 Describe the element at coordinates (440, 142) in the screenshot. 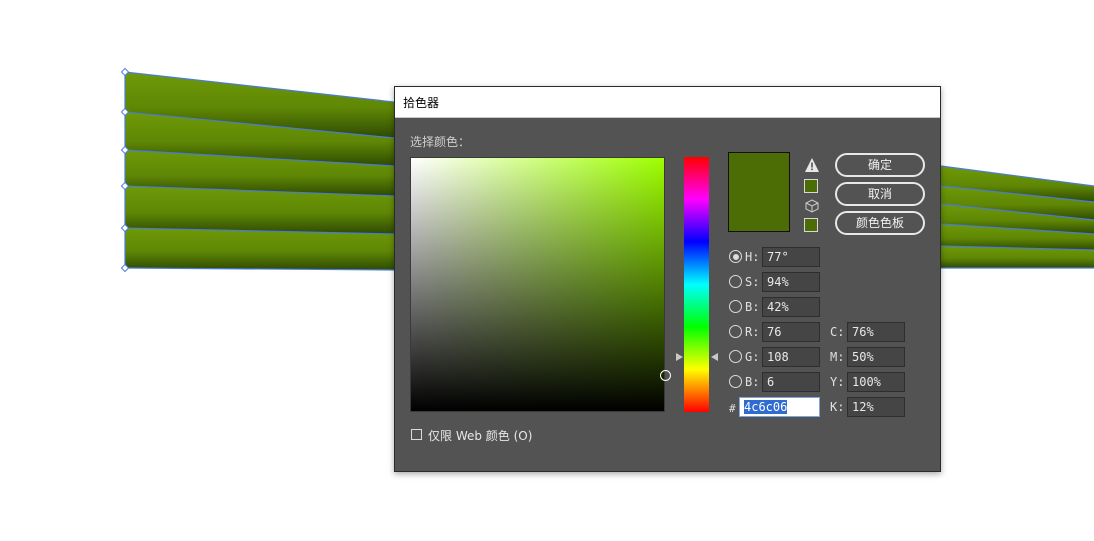

I see `select-color-label: 选择颜色：` at that location.